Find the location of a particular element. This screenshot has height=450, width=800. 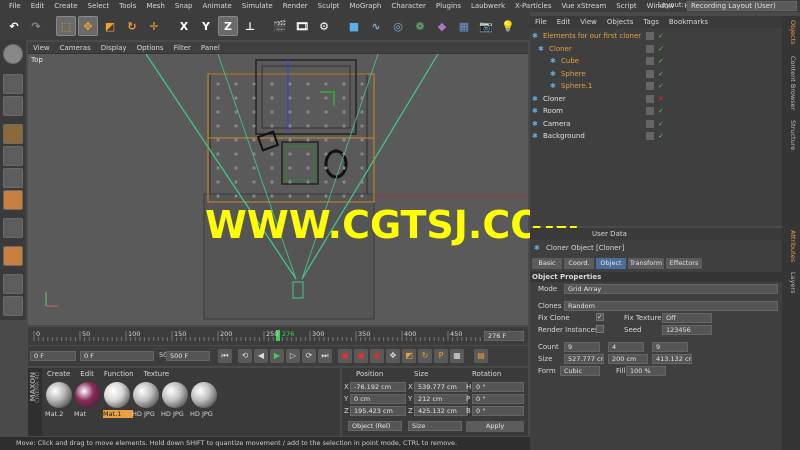

menu-item-mesh: Mesh is located at coordinates (155, 6).